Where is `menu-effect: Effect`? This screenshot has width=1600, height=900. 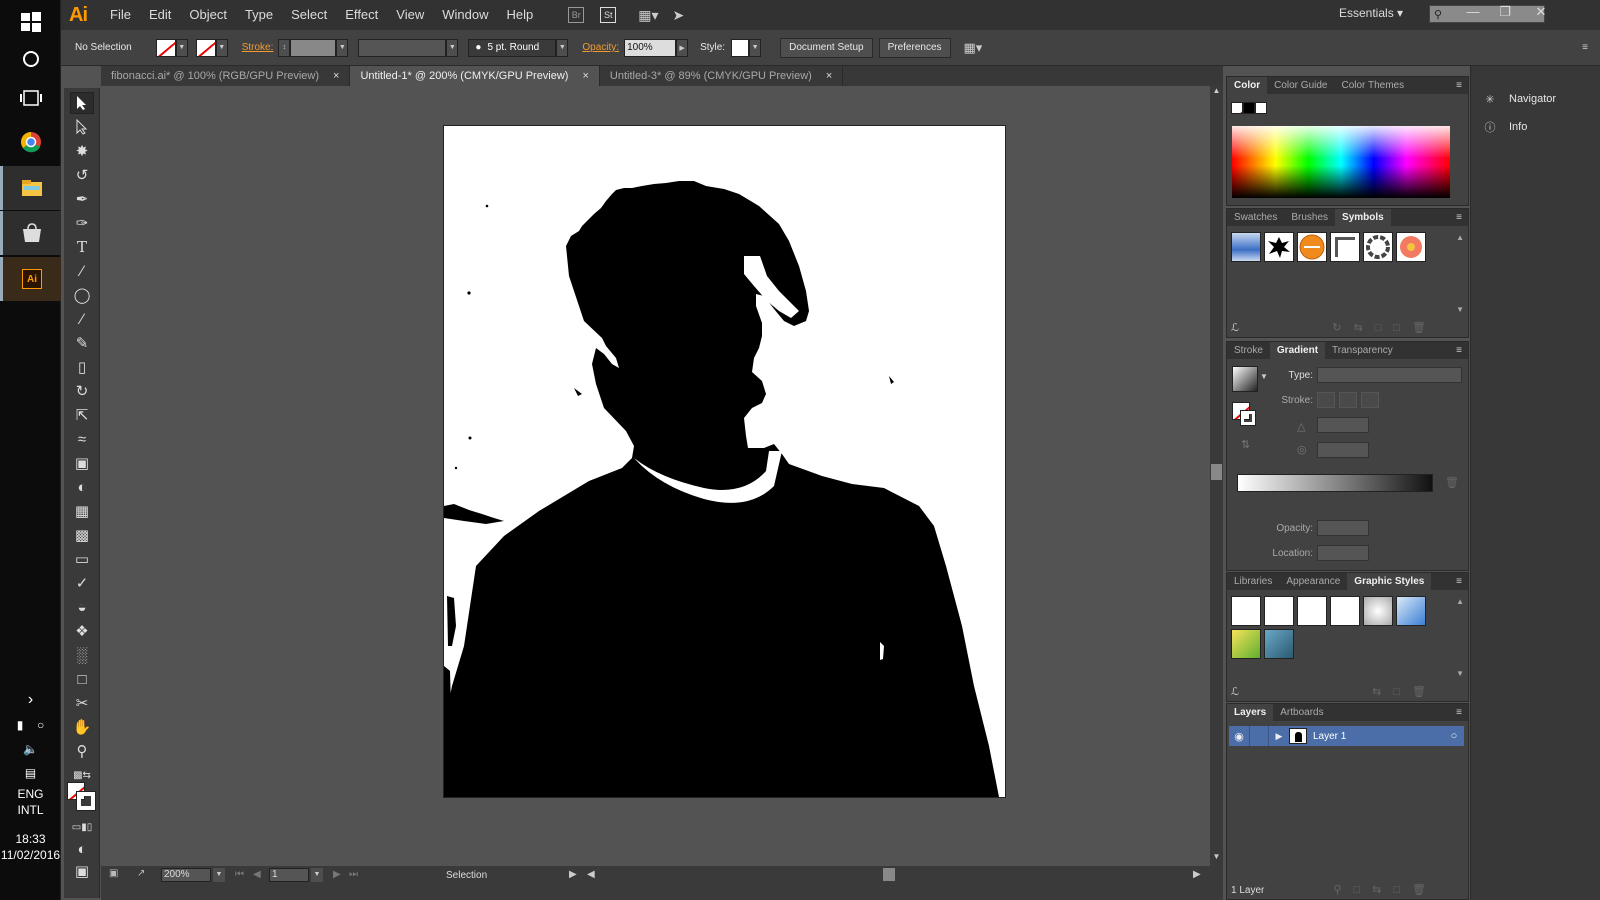 menu-effect: Effect is located at coordinates (361, 15).